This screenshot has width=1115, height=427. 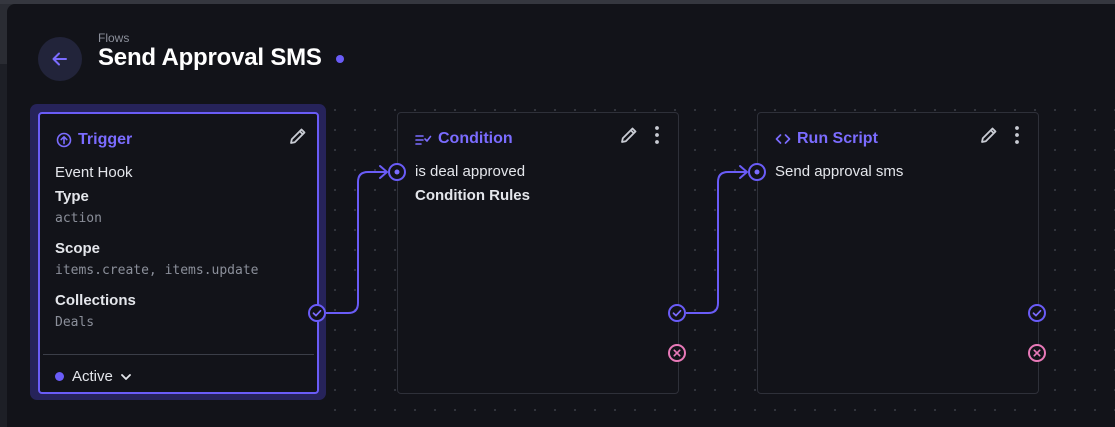 I want to click on condition-reject-port, so click(x=677, y=353).